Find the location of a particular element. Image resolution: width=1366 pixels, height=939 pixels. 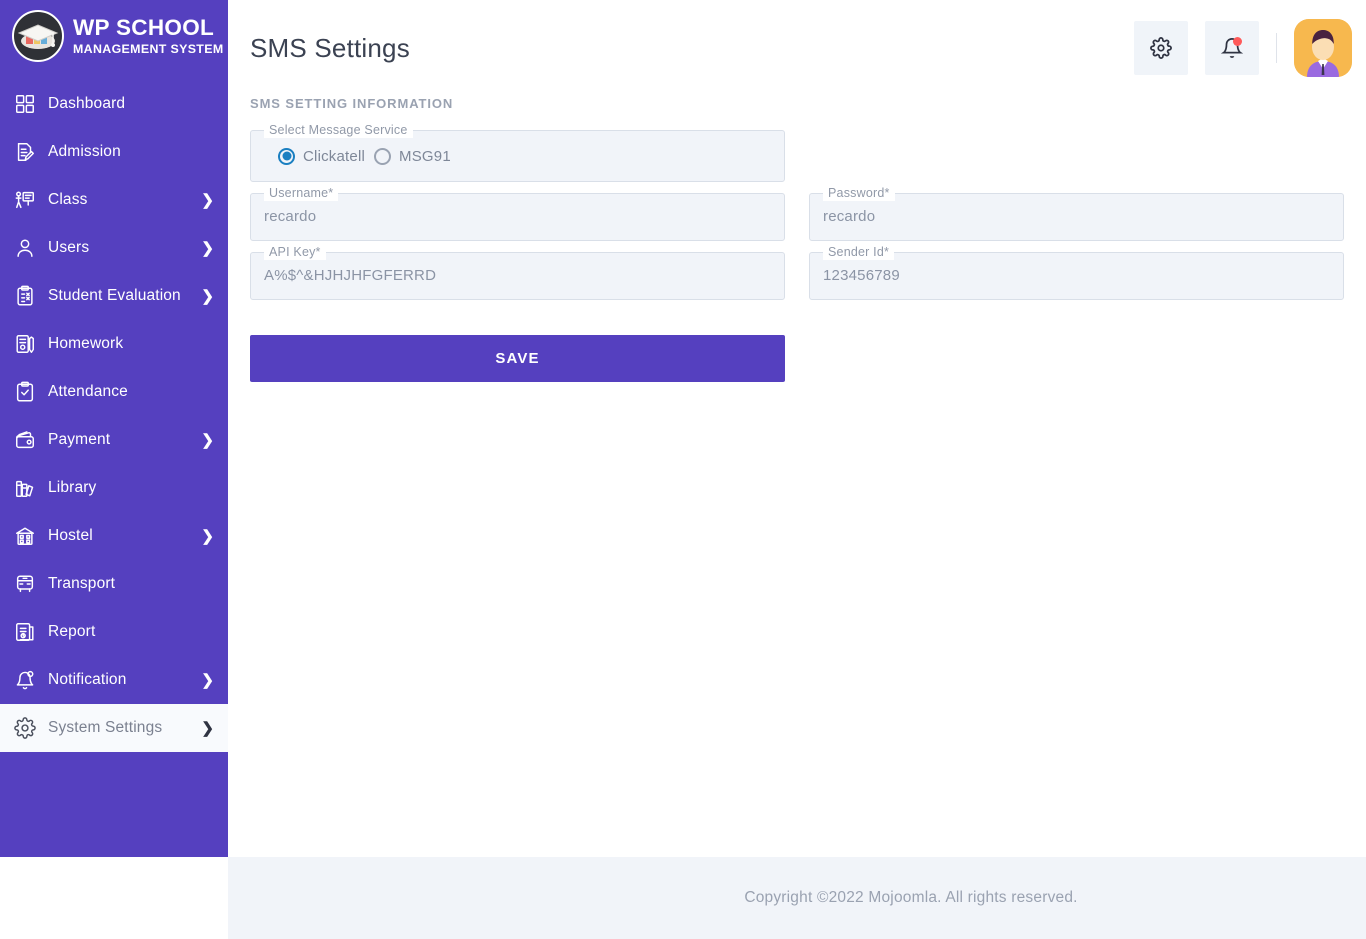

field-api-key-label: API Key* is located at coordinates (295, 252).